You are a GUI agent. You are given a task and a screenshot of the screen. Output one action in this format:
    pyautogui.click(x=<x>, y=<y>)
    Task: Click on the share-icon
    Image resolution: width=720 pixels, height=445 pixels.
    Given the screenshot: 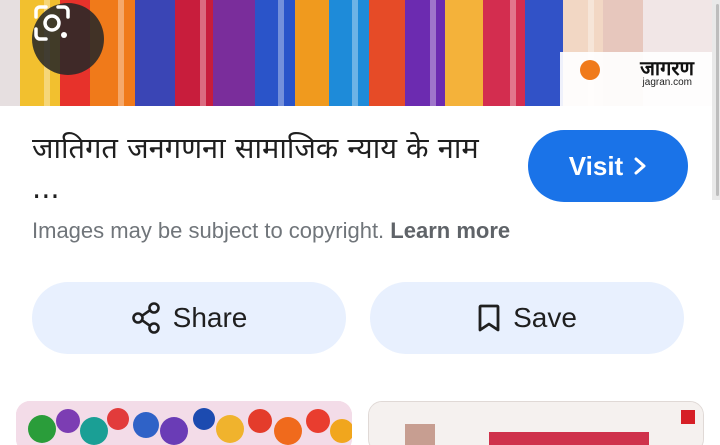 What is the action you would take?
    pyautogui.click(x=145, y=318)
    